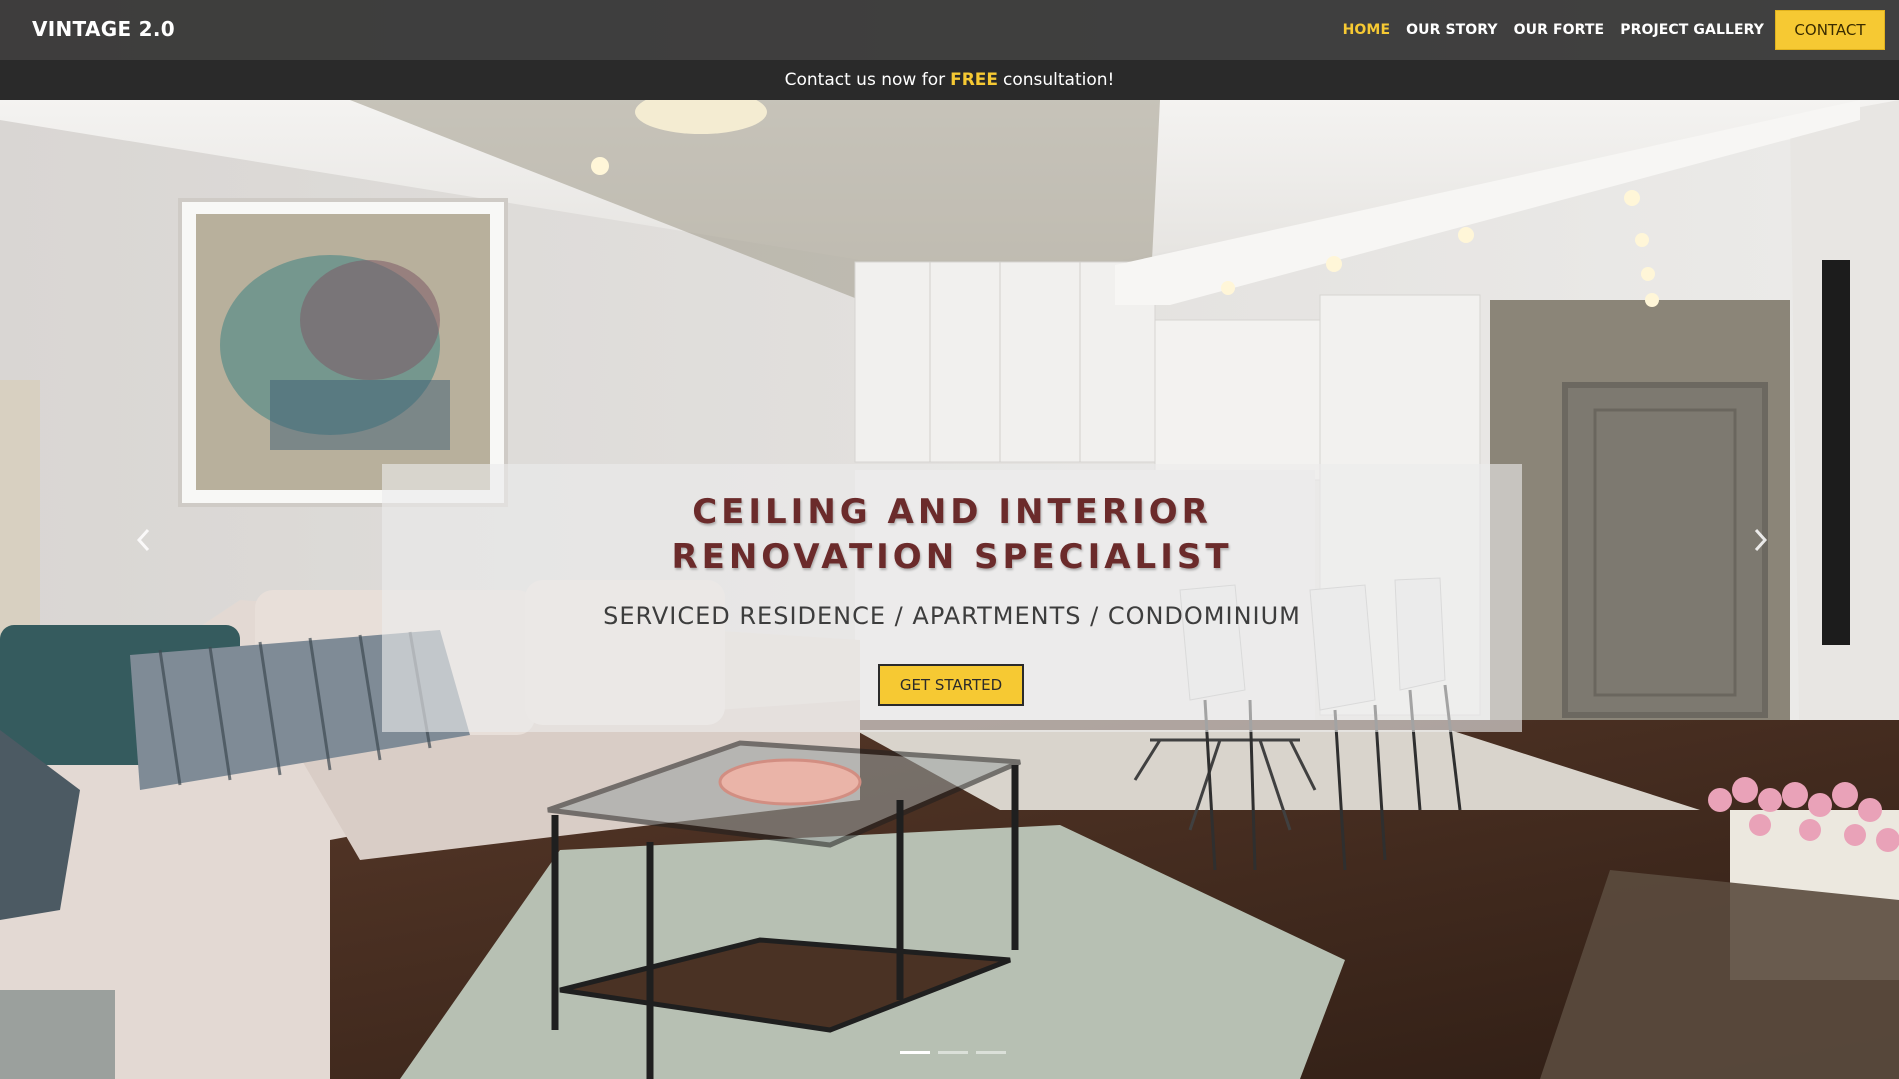 This screenshot has height=1079, width=1899. I want to click on carousel-next-button, so click(1760, 540).